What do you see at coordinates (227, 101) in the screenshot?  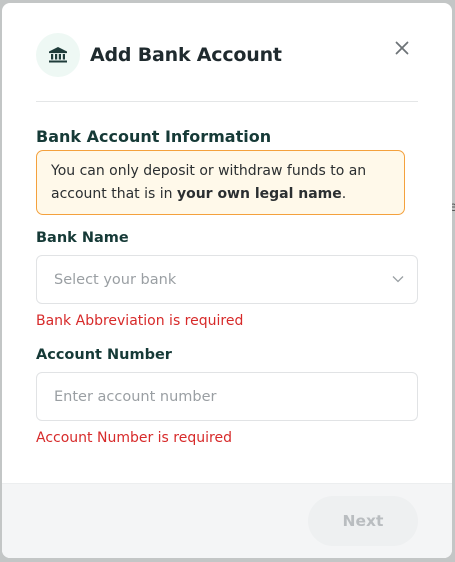 I see `header-divider` at bounding box center [227, 101].